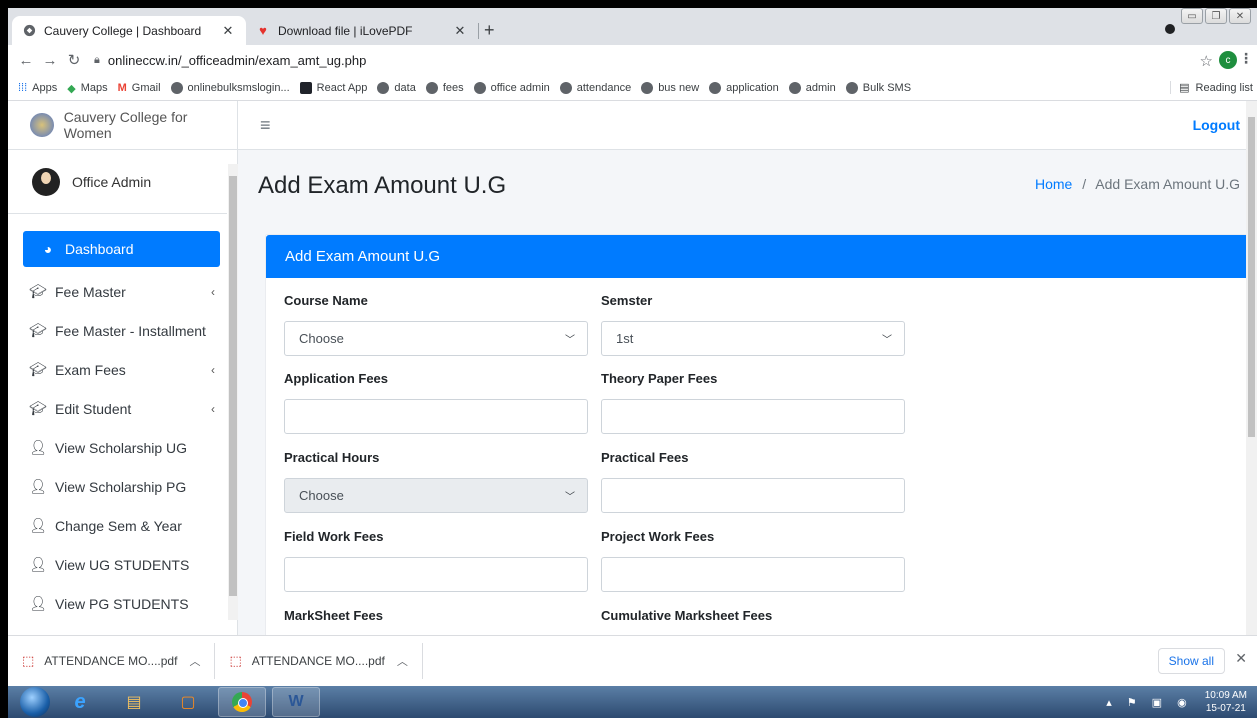 The image size is (1257, 718). What do you see at coordinates (1216, 125) in the screenshot?
I see `logout-link: Logout` at bounding box center [1216, 125].